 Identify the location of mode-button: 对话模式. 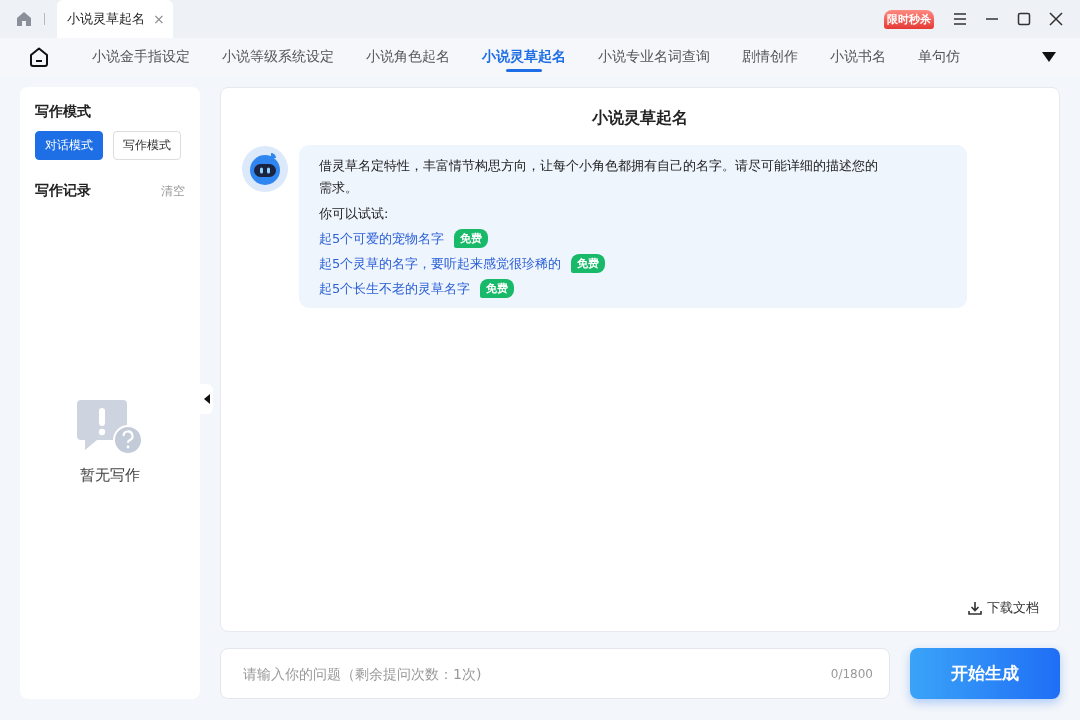
(69, 145).